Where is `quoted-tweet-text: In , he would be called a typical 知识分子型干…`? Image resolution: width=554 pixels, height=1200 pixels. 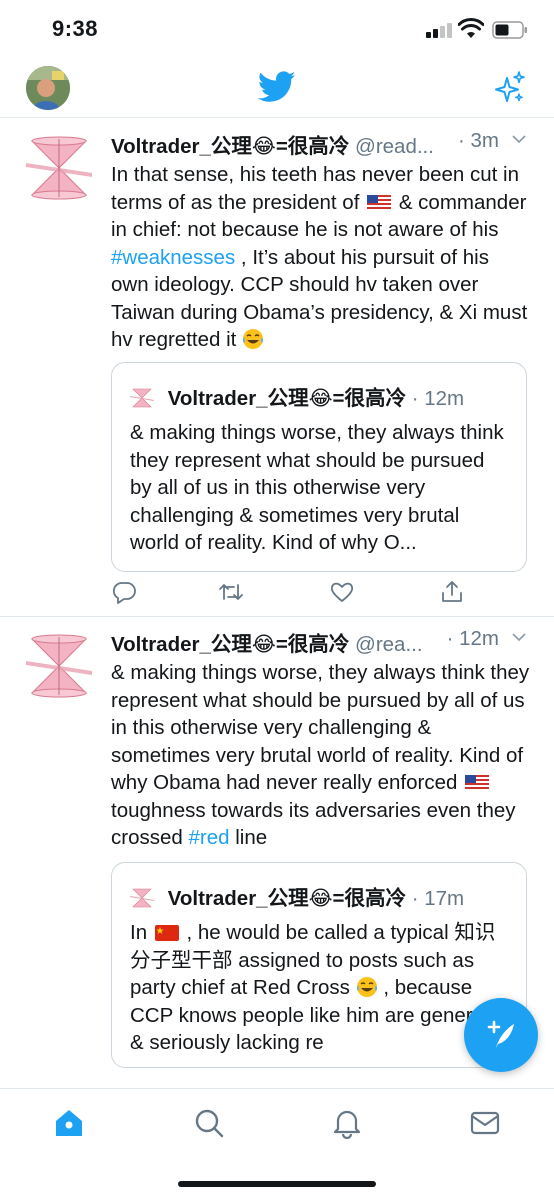 quoted-tweet-text: In , he would be called a typical 知识分子型干… is located at coordinates (320, 988).